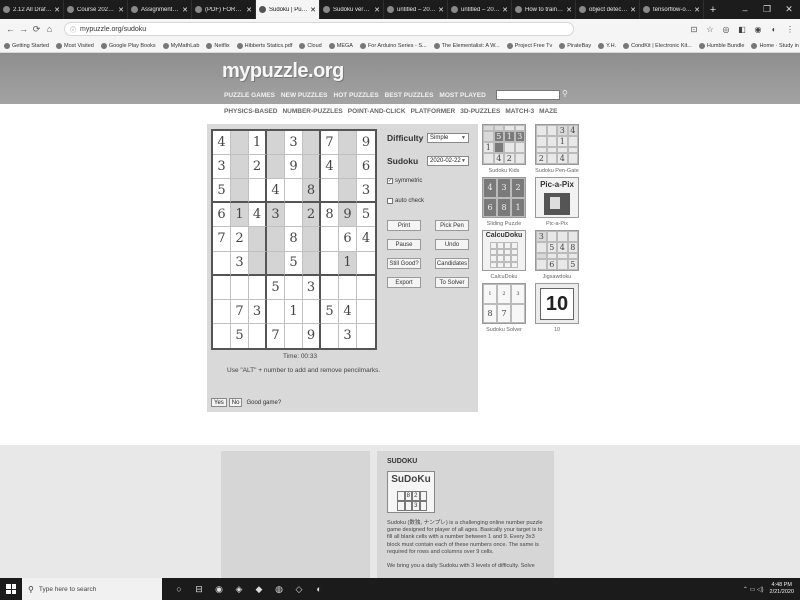  I want to click on bookmark-item: Project Free Tv, so click(529, 45).